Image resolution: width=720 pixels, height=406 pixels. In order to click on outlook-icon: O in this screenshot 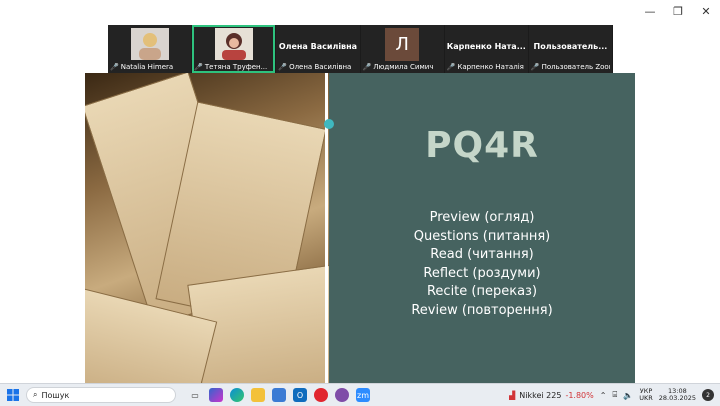, I will do `click(300, 395)`.